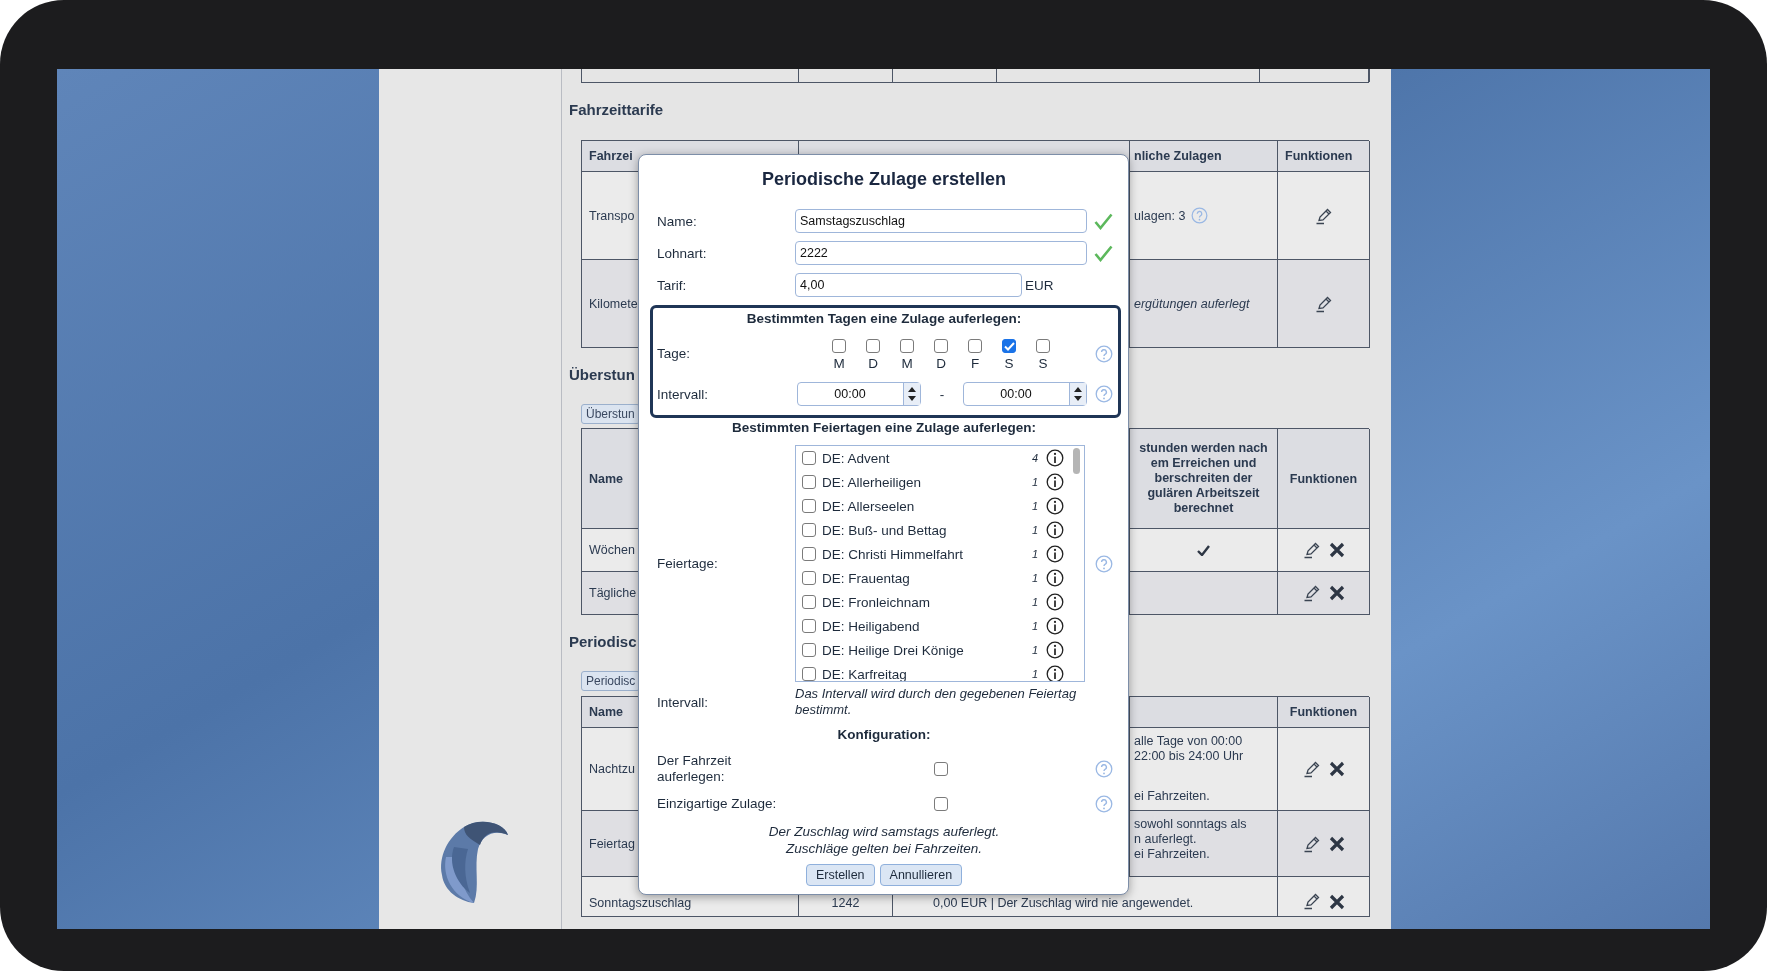  I want to click on section-heading: Fahrzeittarife, so click(616, 110).